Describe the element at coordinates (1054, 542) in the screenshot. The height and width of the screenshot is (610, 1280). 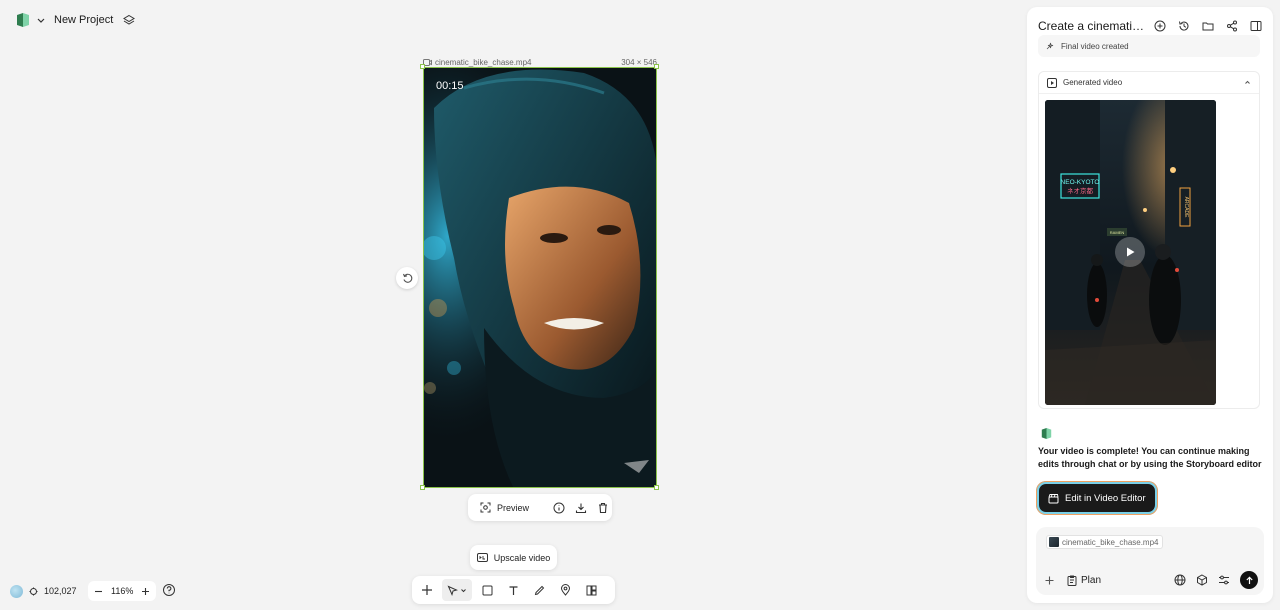
I see `attachment-thumbnail` at that location.